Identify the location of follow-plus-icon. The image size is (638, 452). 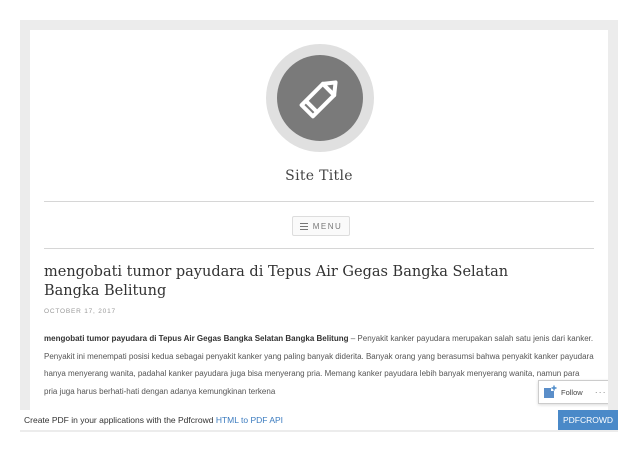
(550, 391).